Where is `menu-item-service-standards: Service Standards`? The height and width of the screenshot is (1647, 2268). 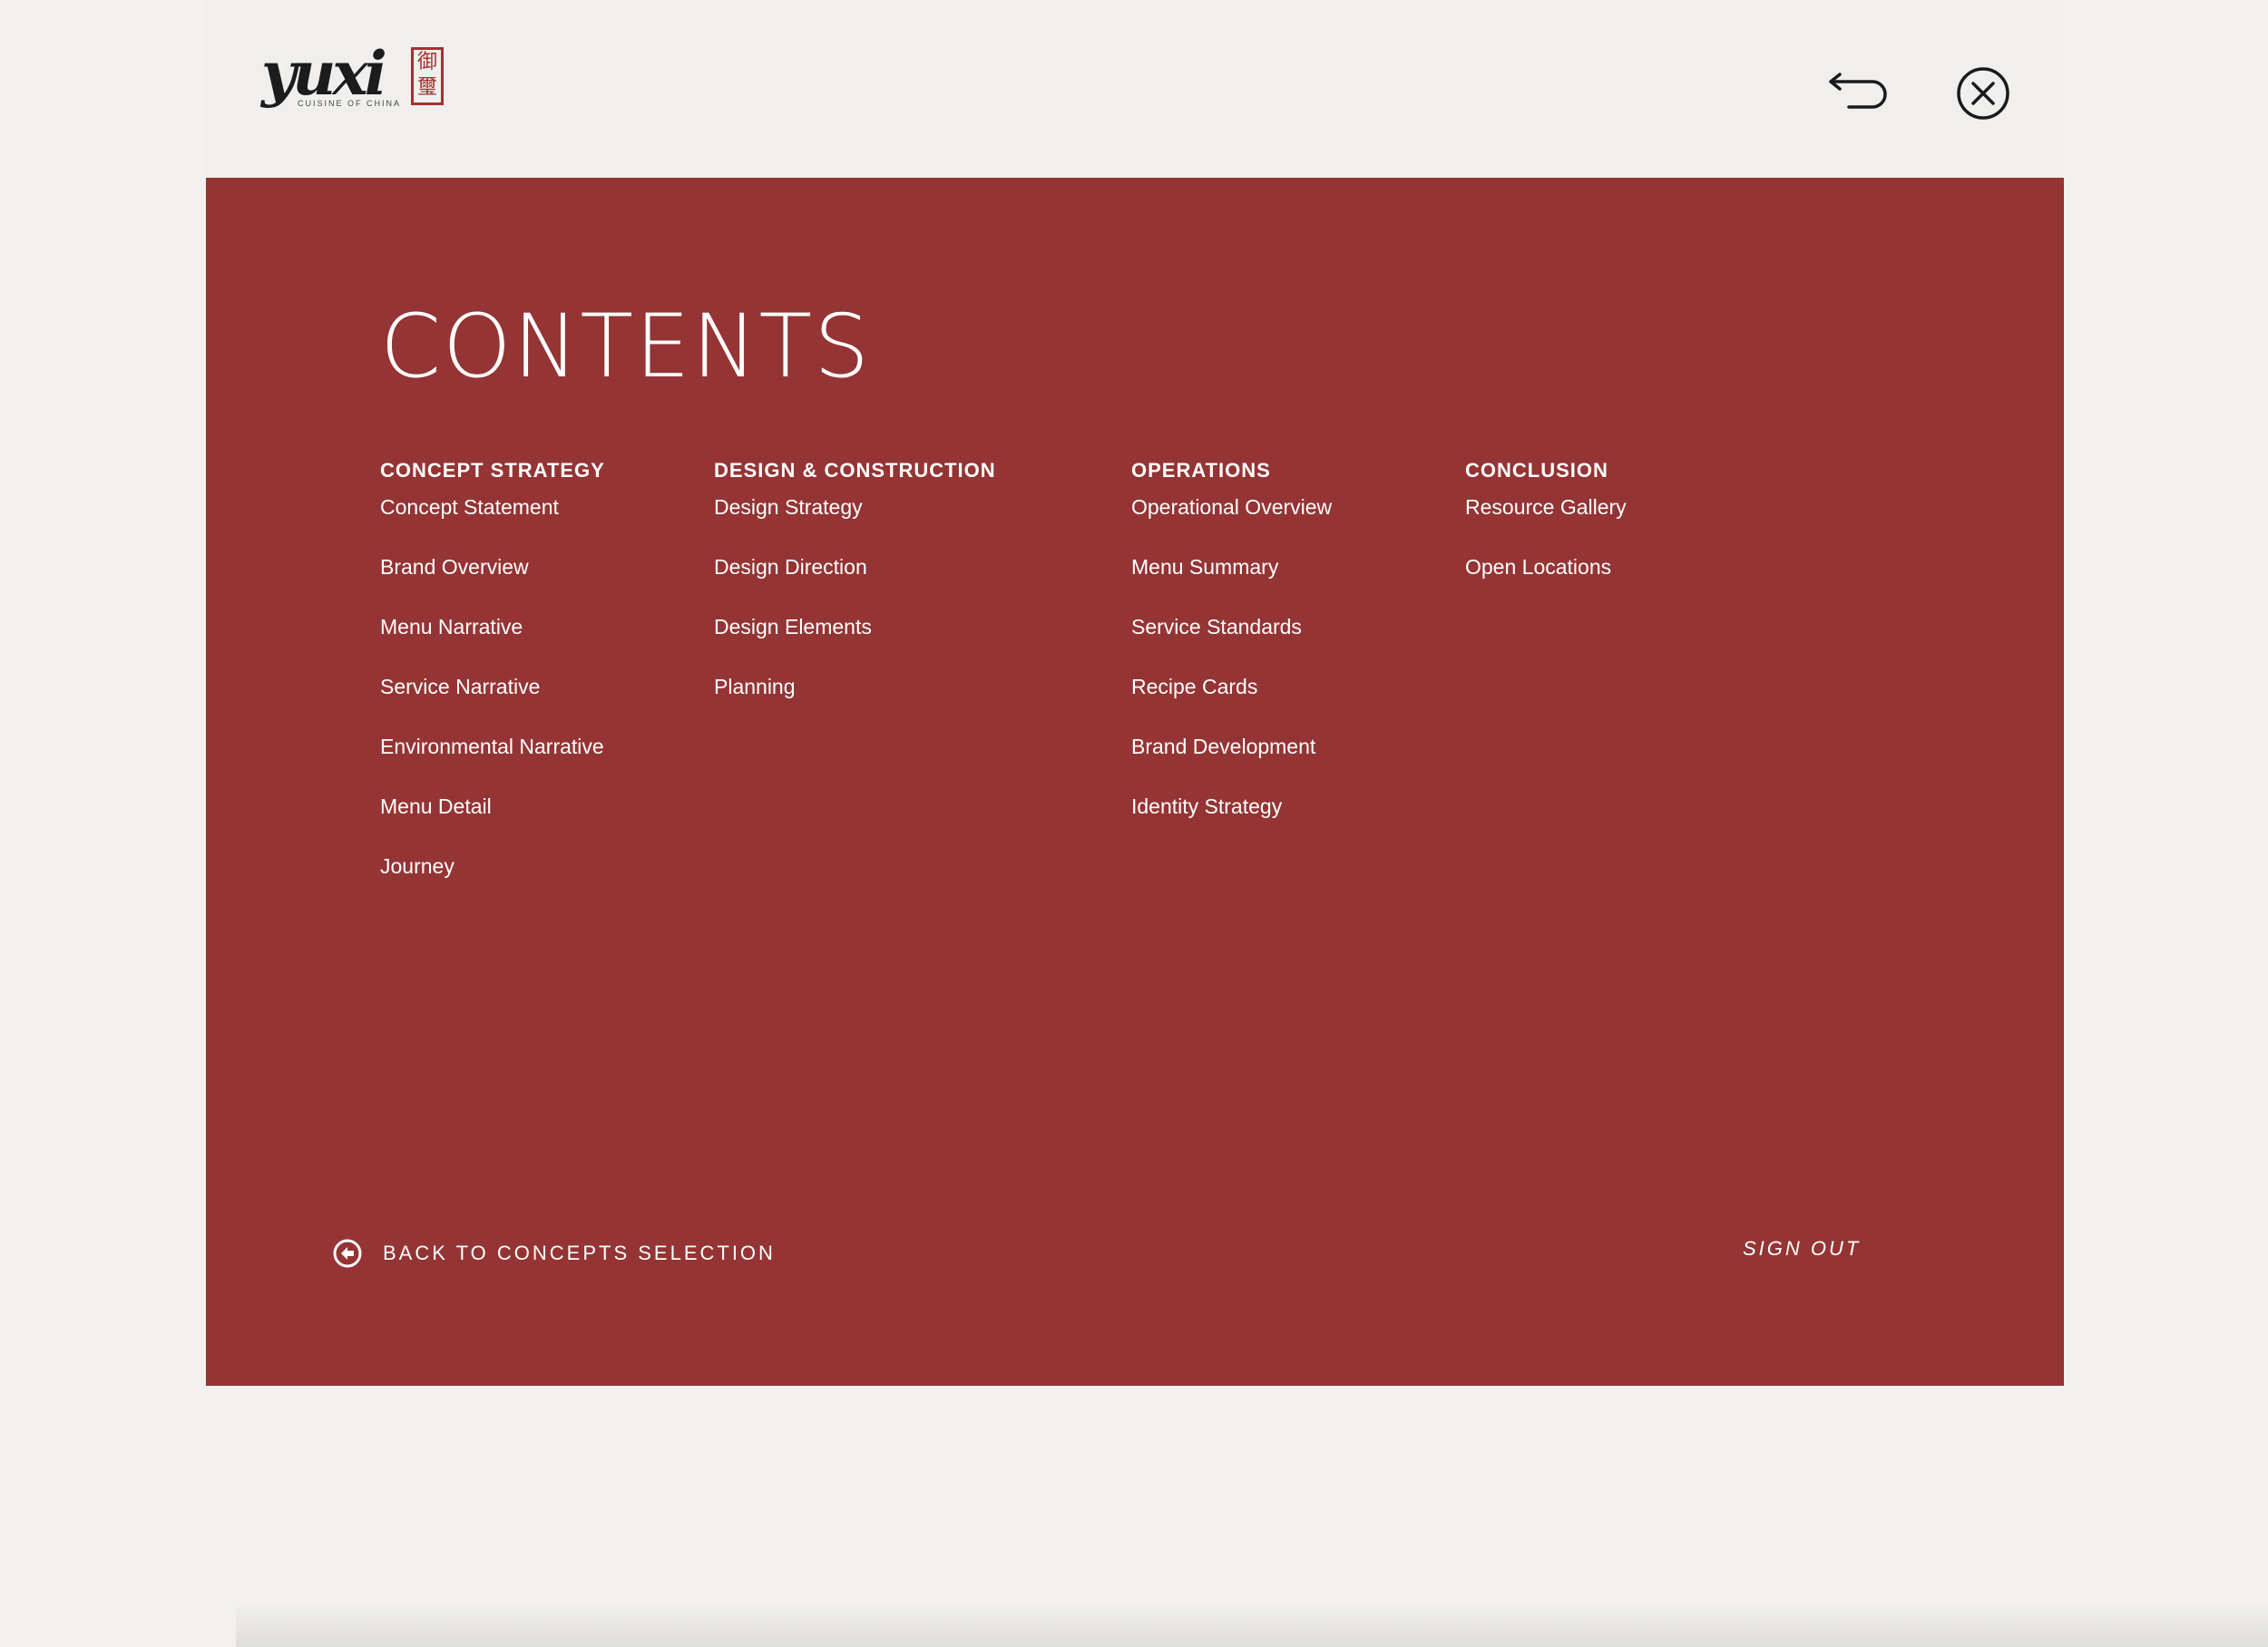 menu-item-service-standards: Service Standards is located at coordinates (1232, 647).